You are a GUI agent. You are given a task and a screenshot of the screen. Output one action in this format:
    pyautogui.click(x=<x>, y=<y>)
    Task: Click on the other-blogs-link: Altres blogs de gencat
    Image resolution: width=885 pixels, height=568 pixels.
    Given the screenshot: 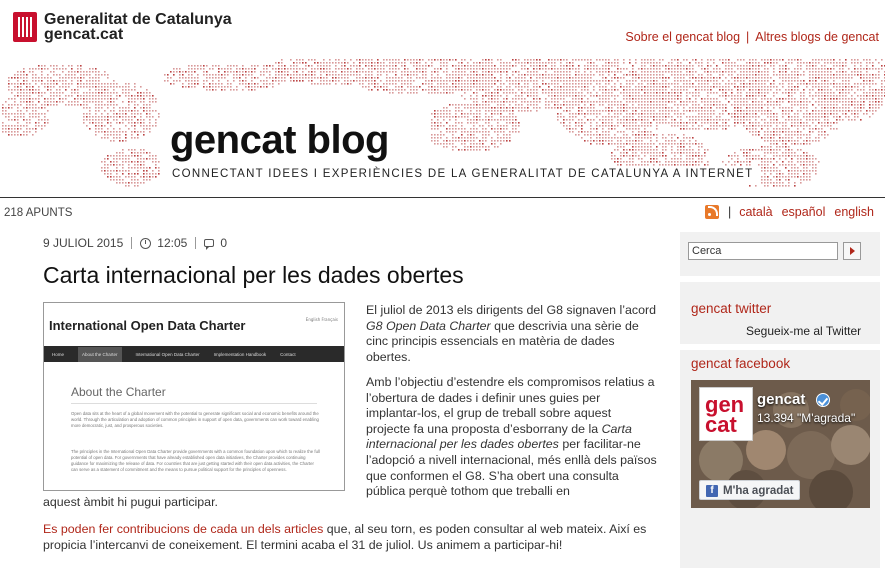 What is the action you would take?
    pyautogui.click(x=817, y=37)
    